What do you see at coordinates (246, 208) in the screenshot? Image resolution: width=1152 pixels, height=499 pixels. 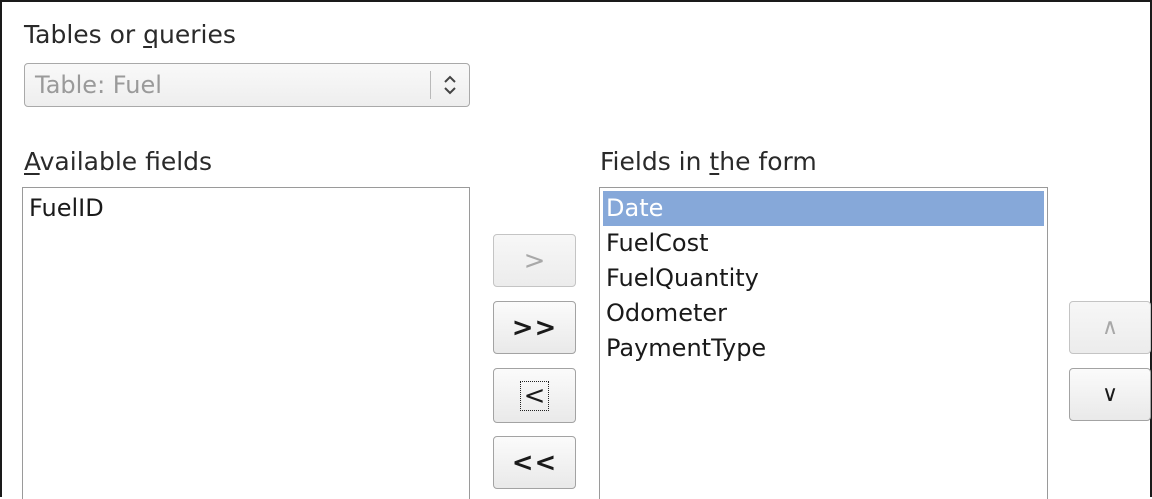 I see `list-item: FuelID` at bounding box center [246, 208].